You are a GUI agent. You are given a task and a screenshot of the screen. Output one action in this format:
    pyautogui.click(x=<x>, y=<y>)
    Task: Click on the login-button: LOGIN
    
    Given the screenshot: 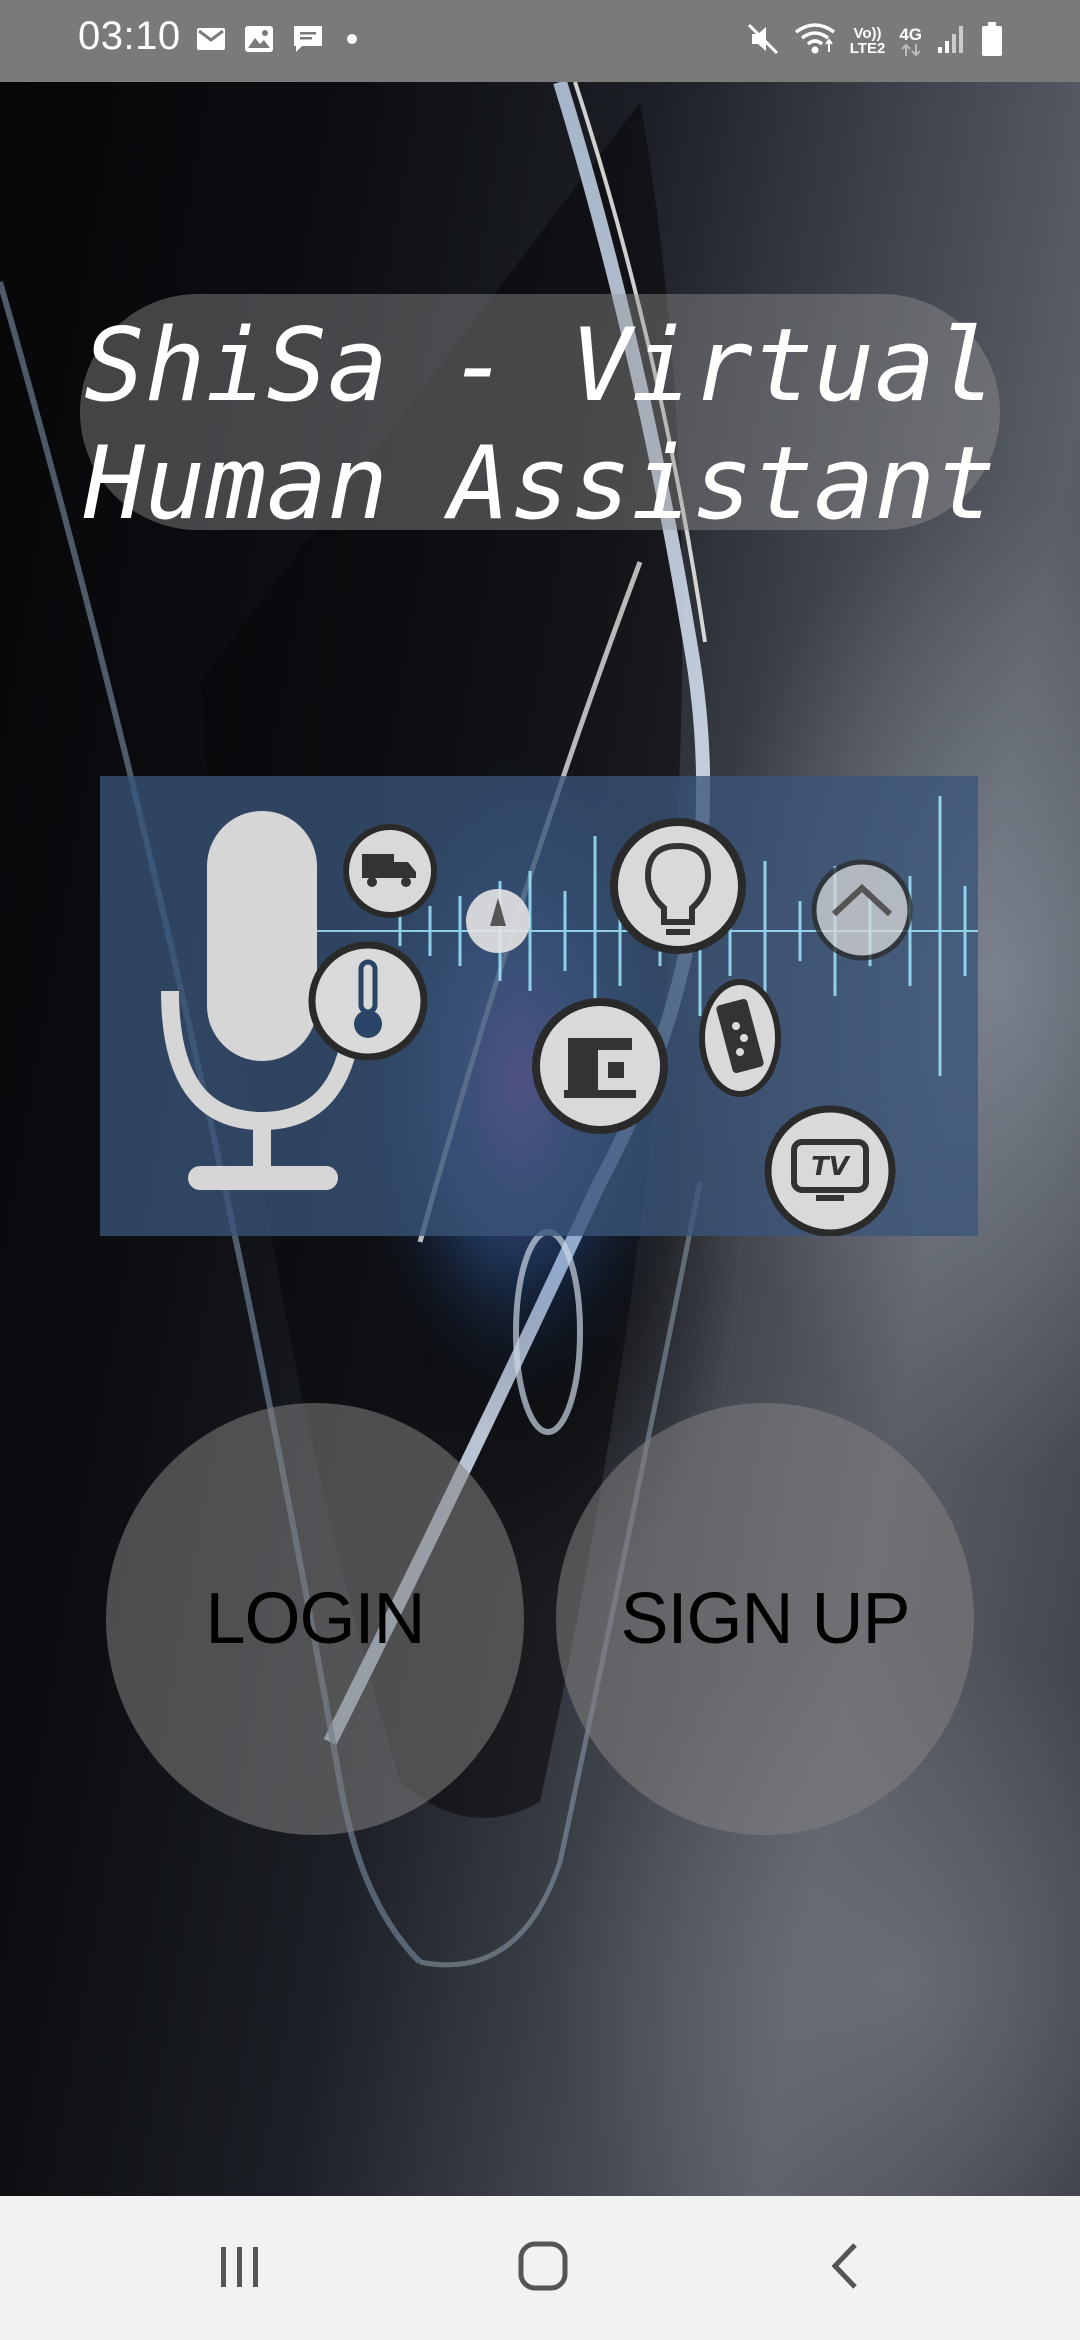 What is the action you would take?
    pyautogui.click(x=315, y=1619)
    